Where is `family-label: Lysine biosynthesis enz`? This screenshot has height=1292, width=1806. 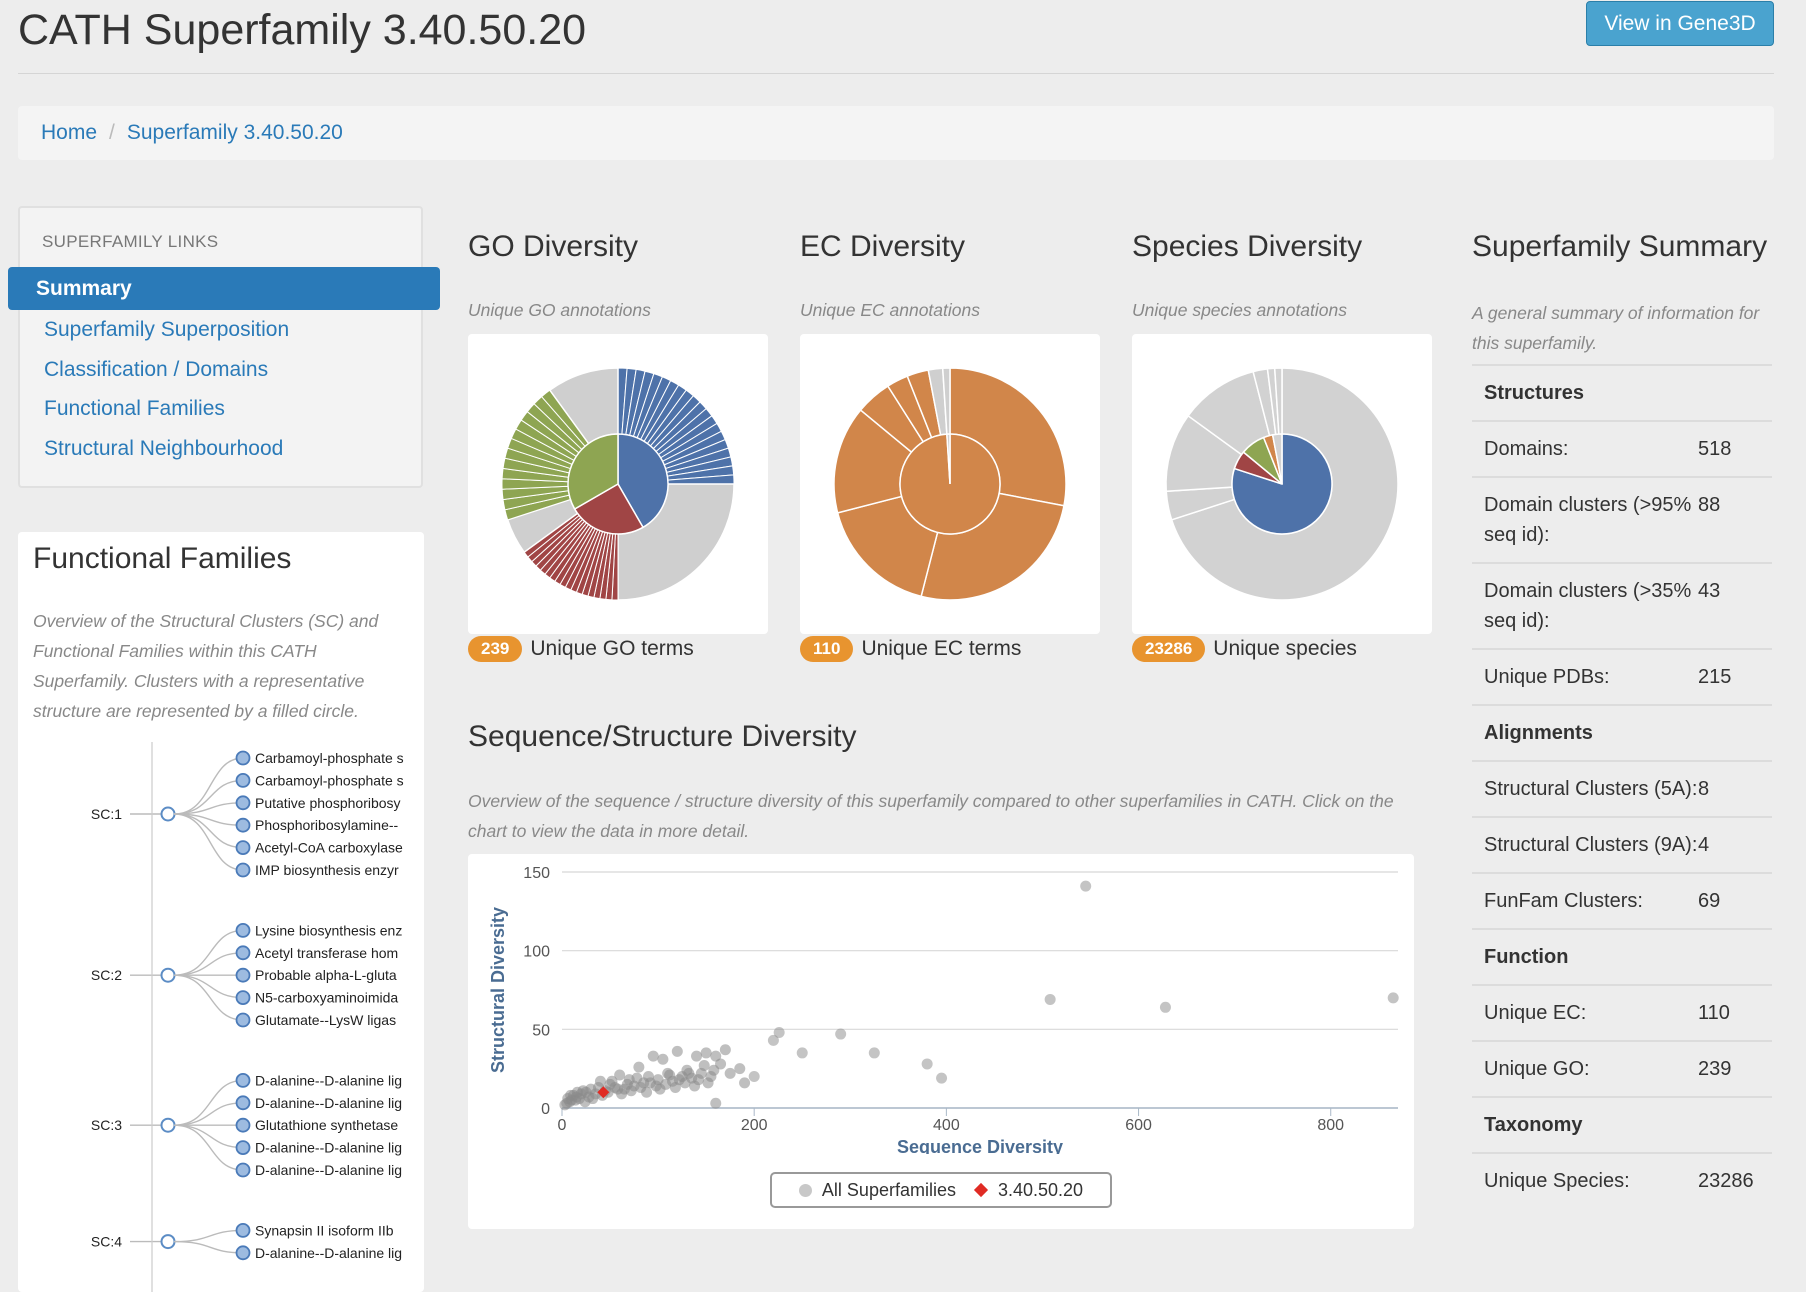
family-label: Lysine biosynthesis enz is located at coordinates (328, 930).